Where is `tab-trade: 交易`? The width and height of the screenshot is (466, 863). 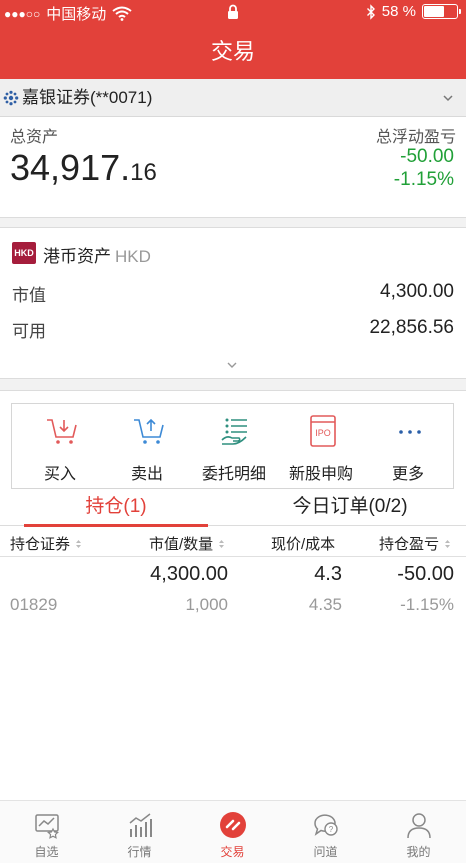
tab-trade: 交易 is located at coordinates (232, 832).